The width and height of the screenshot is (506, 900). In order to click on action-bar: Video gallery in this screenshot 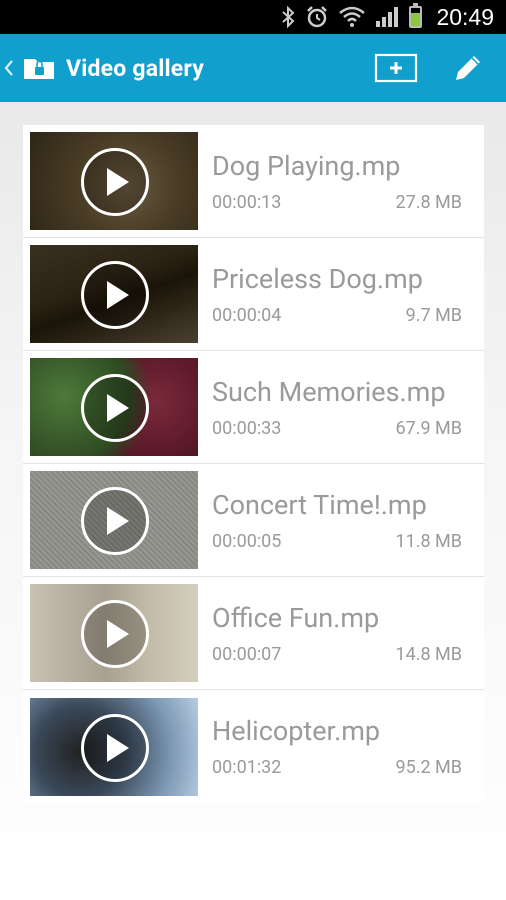, I will do `click(253, 68)`.